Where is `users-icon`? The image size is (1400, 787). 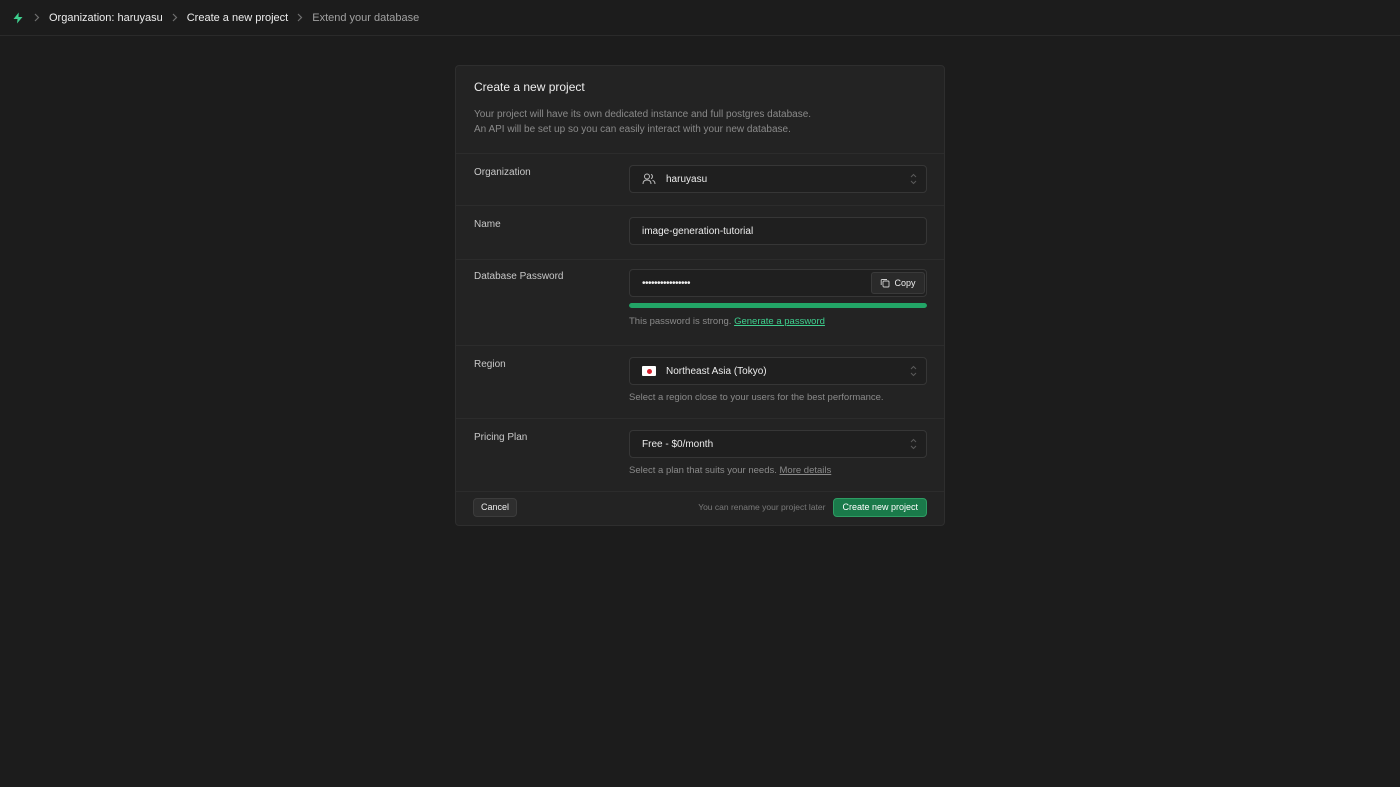 users-icon is located at coordinates (649, 179).